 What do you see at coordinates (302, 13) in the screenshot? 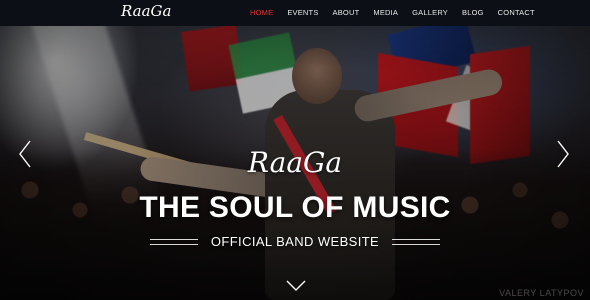
I see `nav-item-events: EVENTS` at bounding box center [302, 13].